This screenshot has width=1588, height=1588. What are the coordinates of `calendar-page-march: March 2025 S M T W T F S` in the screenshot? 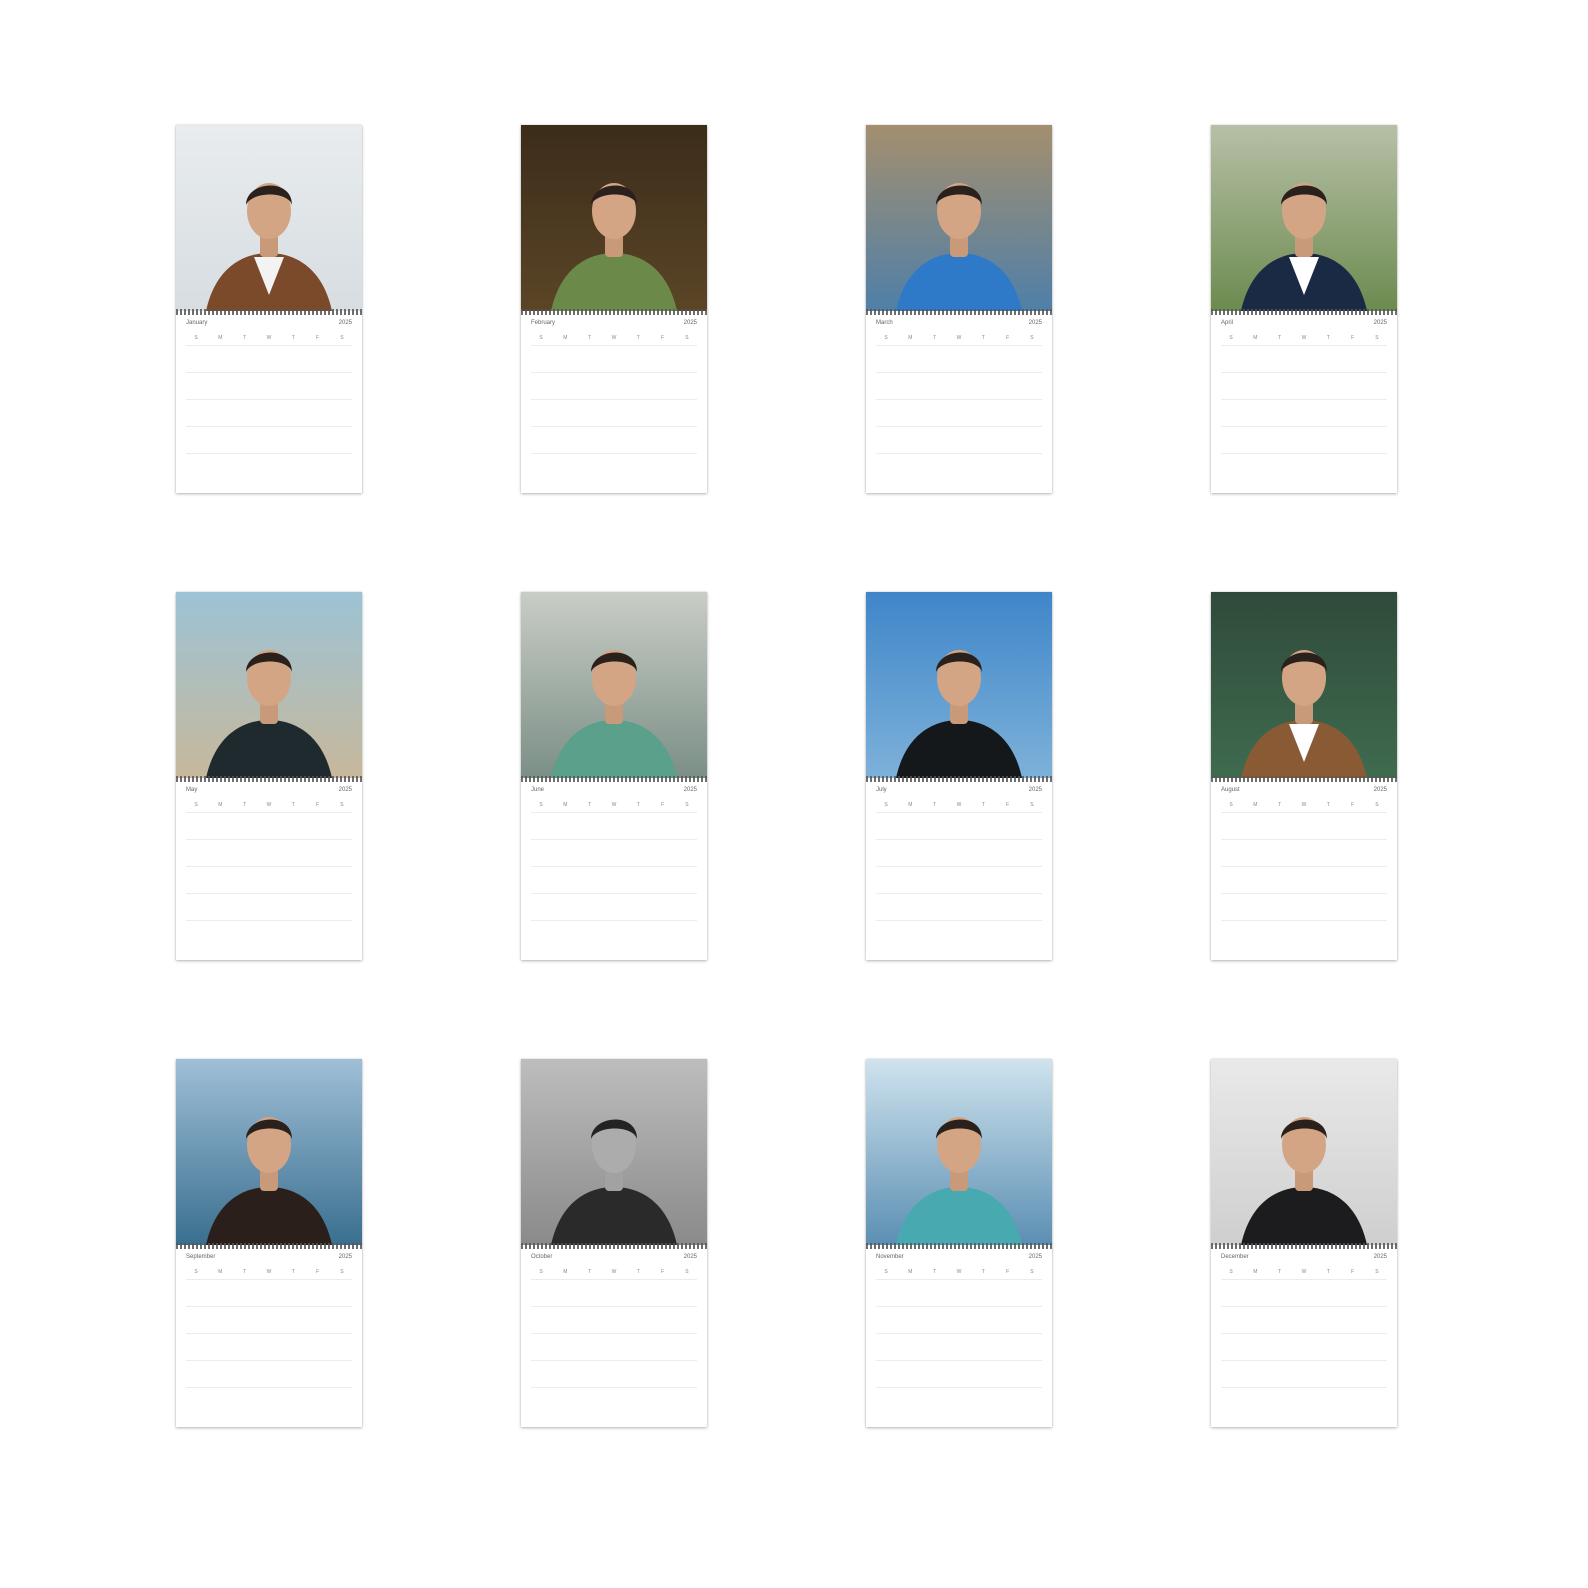 It's located at (959, 309).